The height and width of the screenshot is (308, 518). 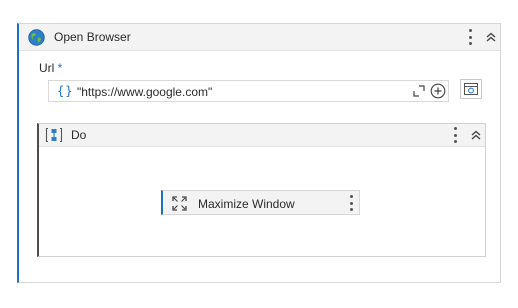 I want to click on activity-more-icon, so click(x=470, y=37).